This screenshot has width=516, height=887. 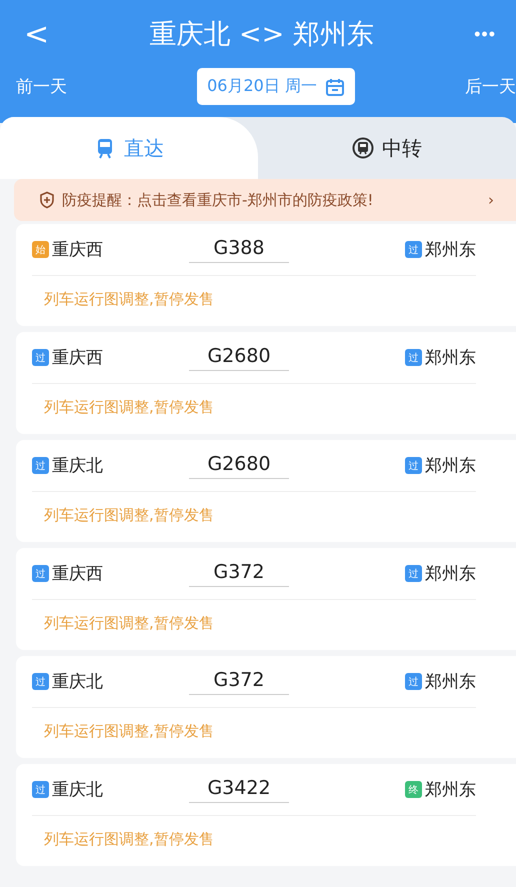 What do you see at coordinates (218, 200) in the screenshot?
I see `notice-text: 防疫提醒：点击查看重庆市-郑州市的防疫政策!` at bounding box center [218, 200].